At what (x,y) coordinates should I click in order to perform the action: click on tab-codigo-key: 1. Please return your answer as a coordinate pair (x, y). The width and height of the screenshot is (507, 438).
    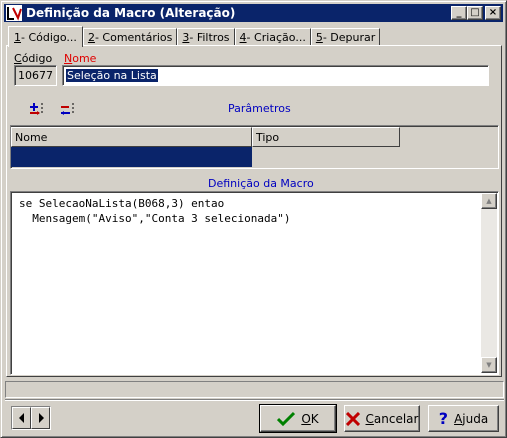
    Looking at the image, I should click on (17, 37).